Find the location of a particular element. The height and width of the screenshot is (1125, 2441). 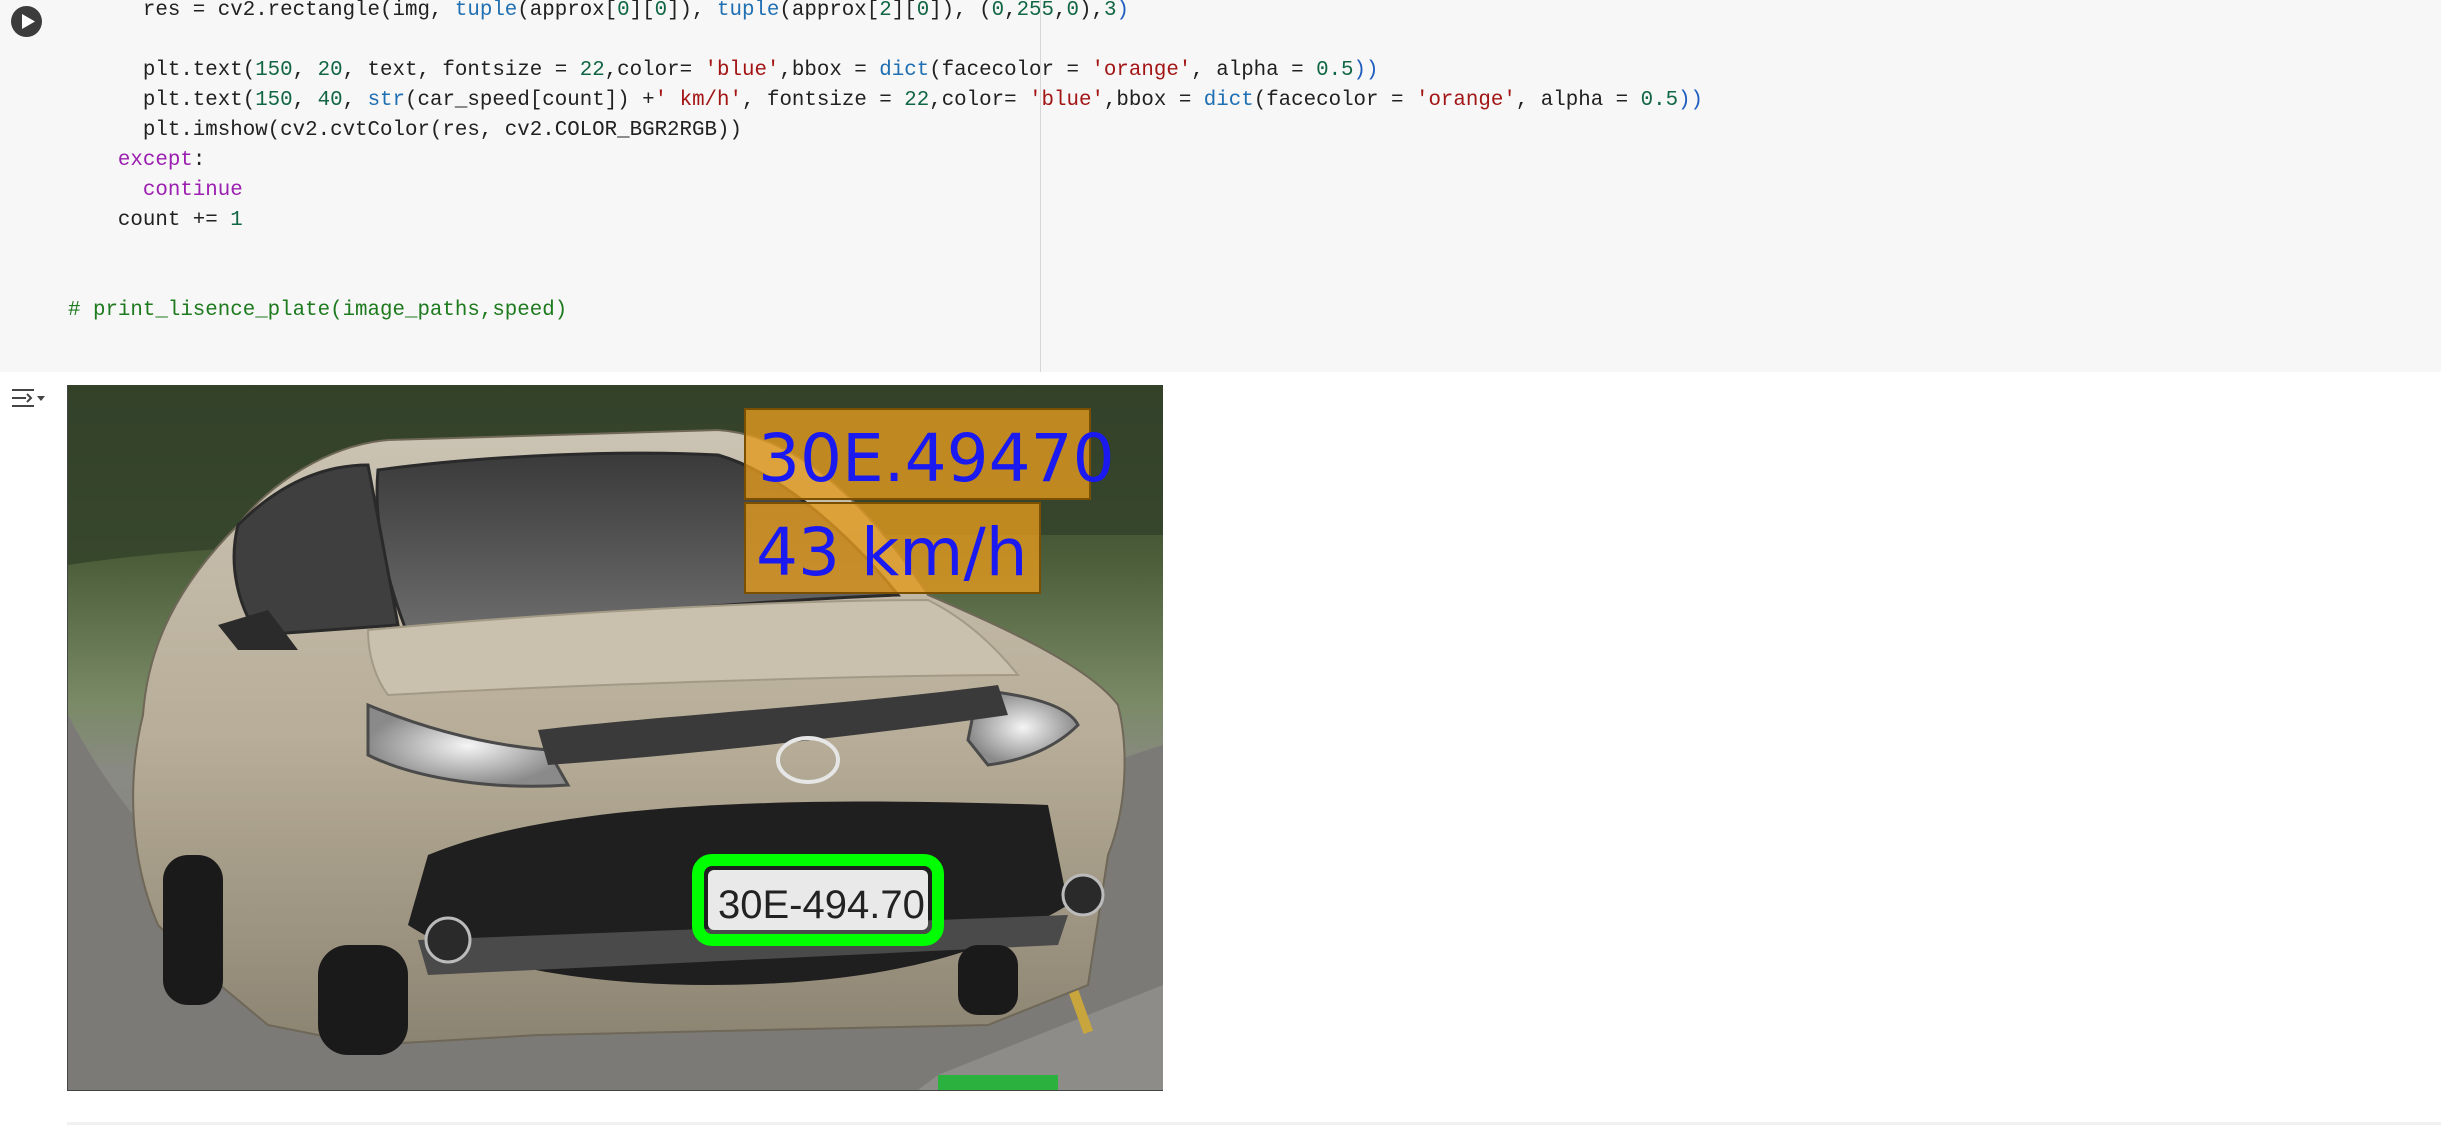

code-token: ), is located at coordinates (1091, 11).